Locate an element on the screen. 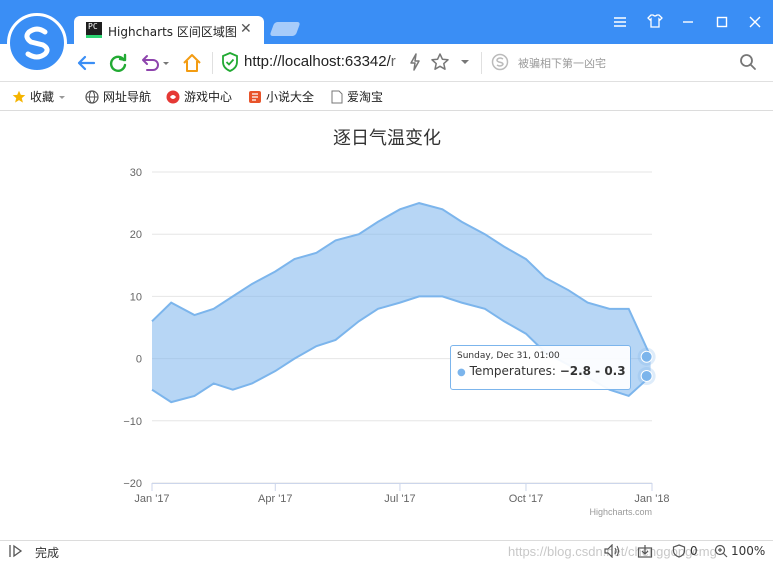 Image resolution: width=773 pixels, height=563 pixels. close-window-icon is located at coordinates (755, 23).